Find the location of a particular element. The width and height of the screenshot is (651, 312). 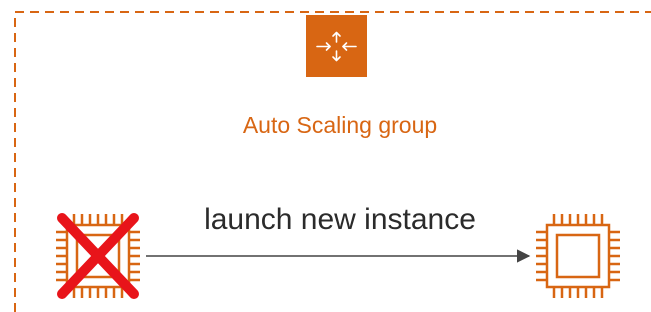

auto-scaling-group-label: Auto Scaling group is located at coordinates (340, 125).